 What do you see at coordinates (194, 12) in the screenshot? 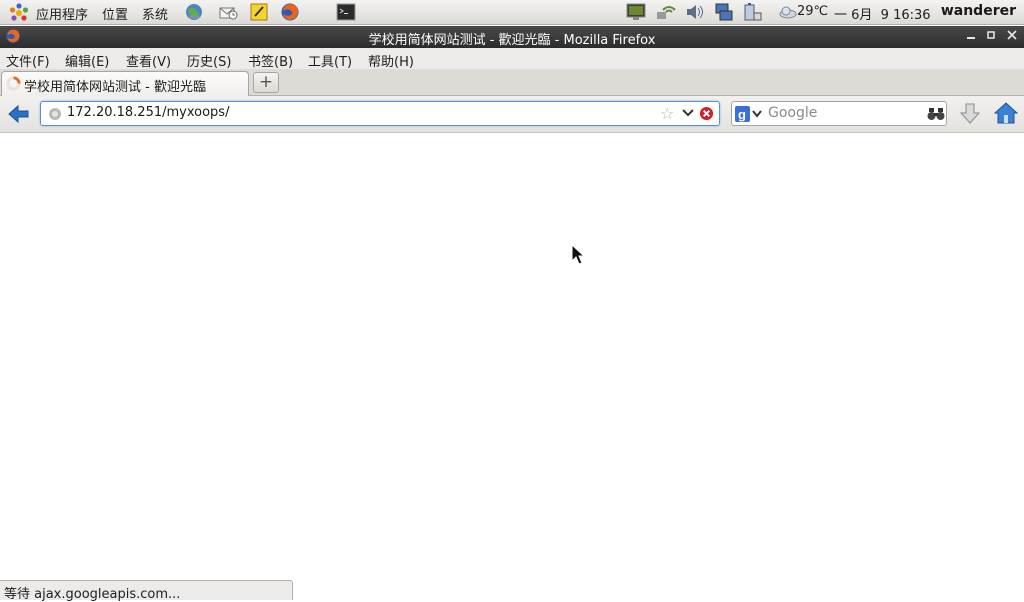
I see `browser-globe-icon` at bounding box center [194, 12].